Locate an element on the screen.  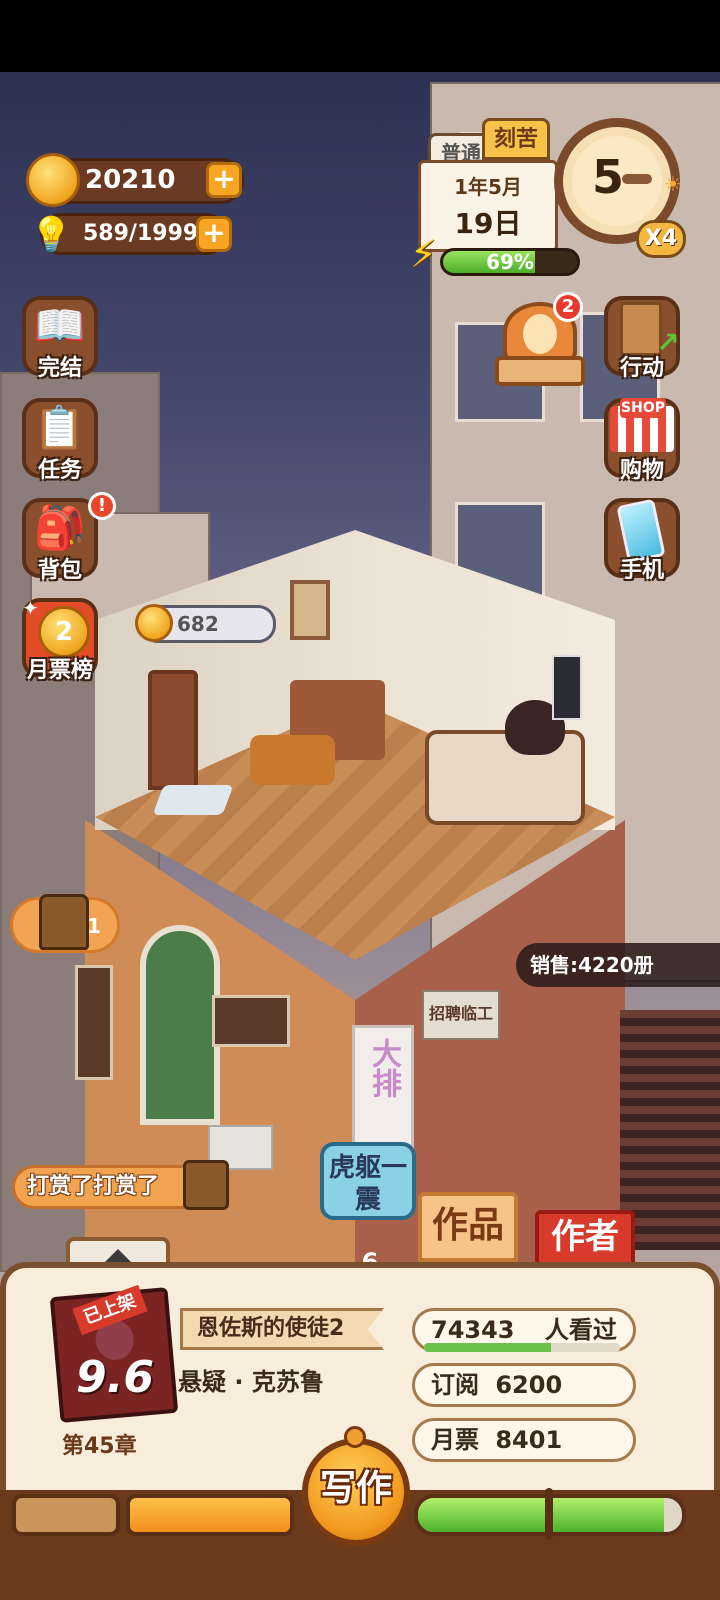
notice-text: 招聘临工 is located at coordinates (460, 1013).